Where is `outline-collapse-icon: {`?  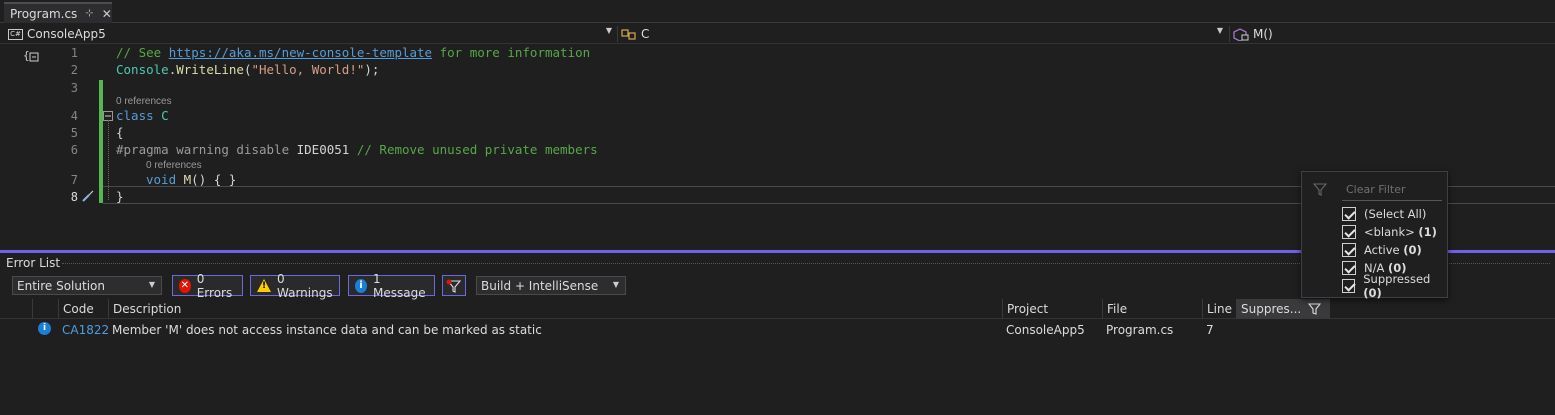 outline-collapse-icon: { is located at coordinates (32, 56).